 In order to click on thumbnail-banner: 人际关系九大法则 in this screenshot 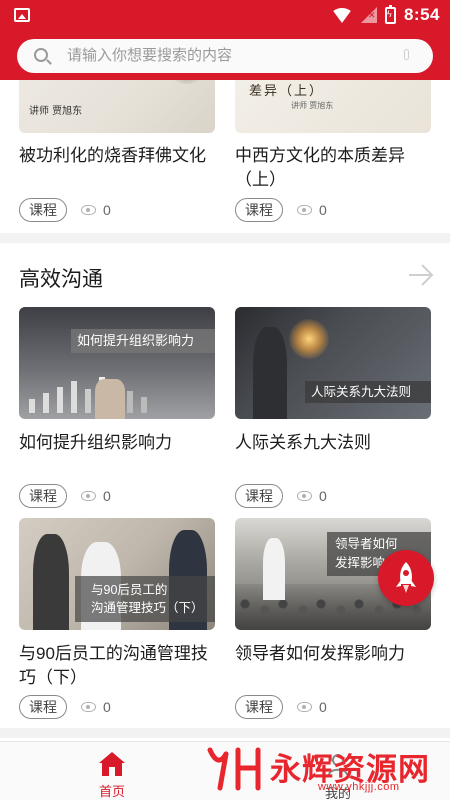, I will do `click(368, 392)`.